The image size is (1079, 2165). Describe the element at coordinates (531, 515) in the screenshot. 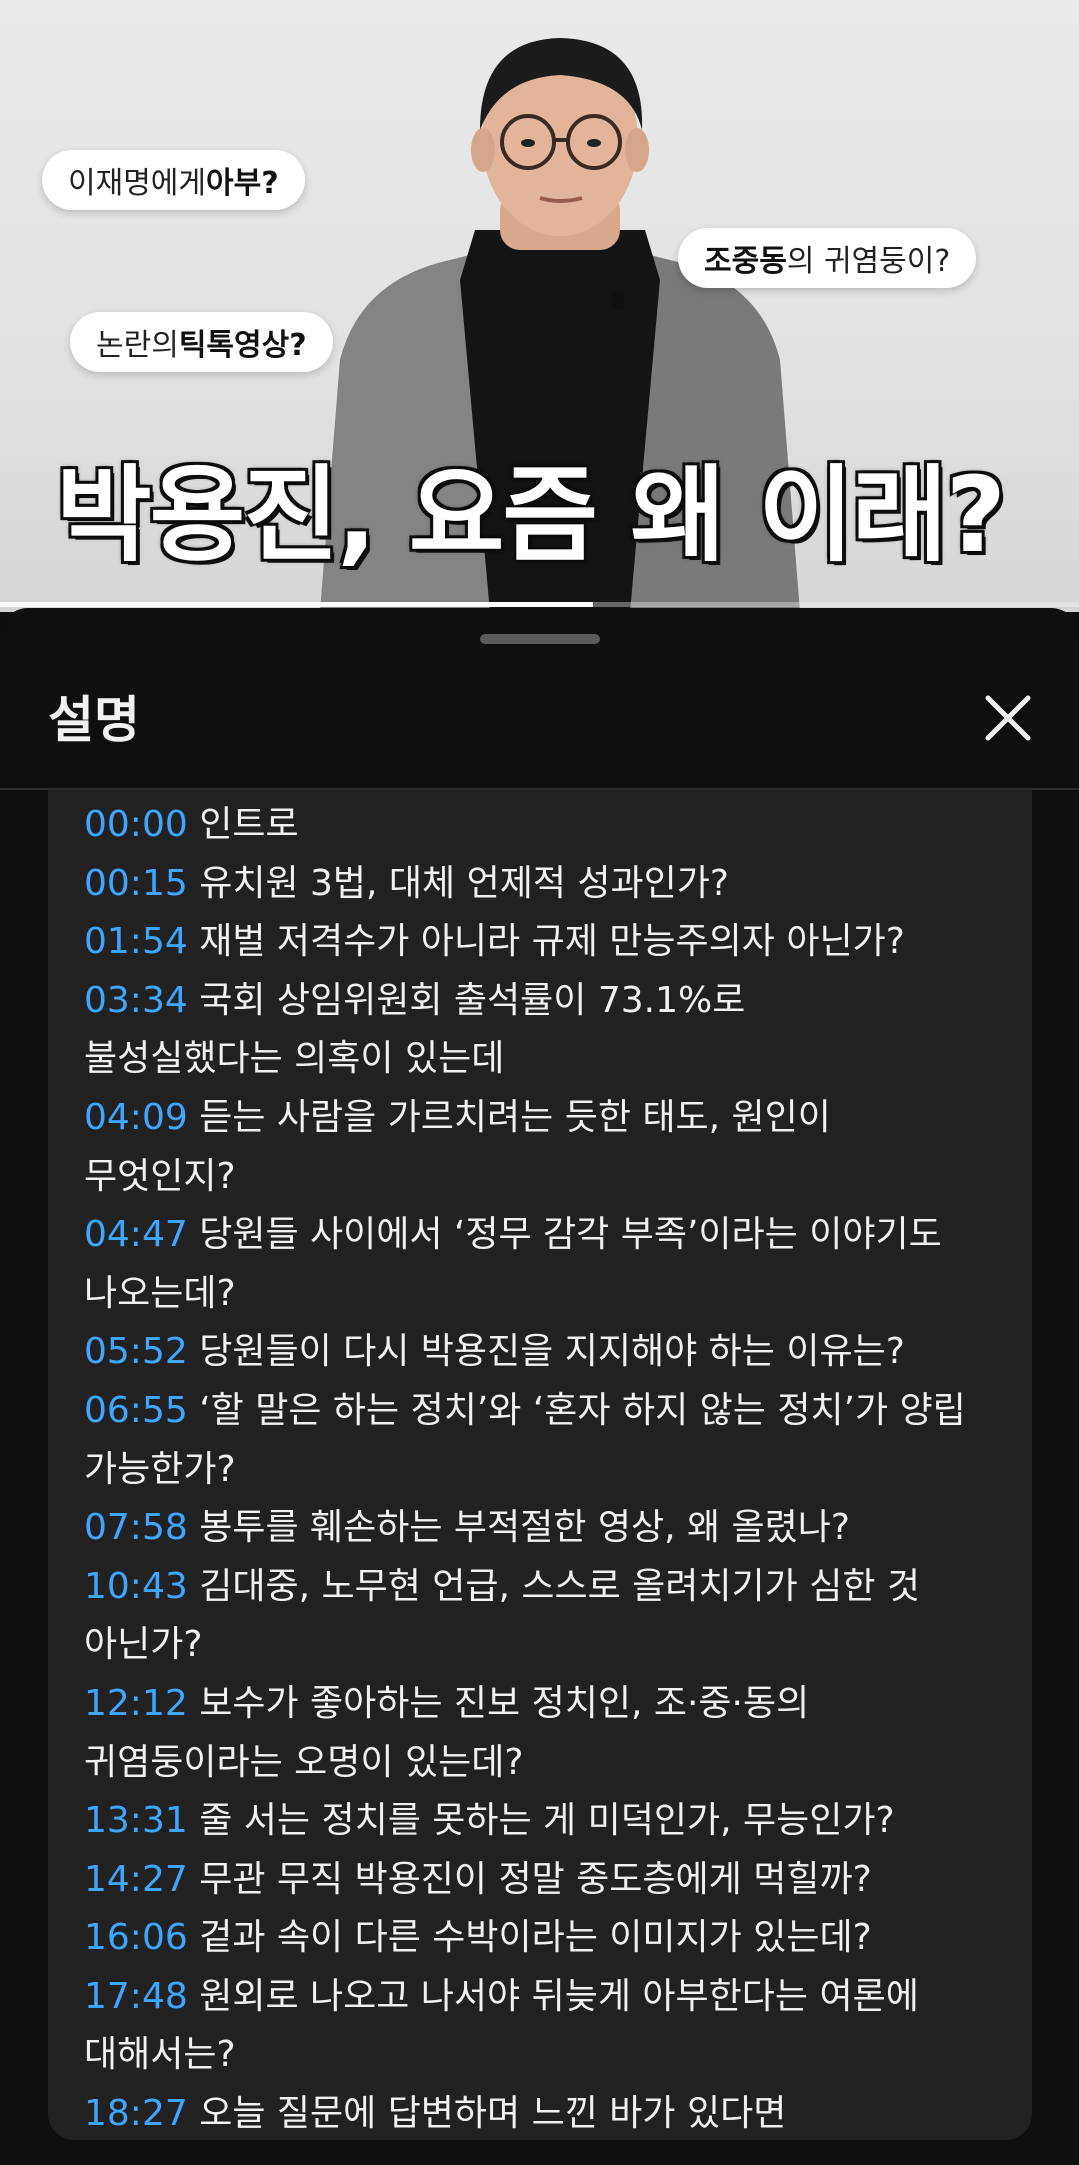

I see `thumbnail-headline: 박용진, 요즘 왜 이래?` at that location.